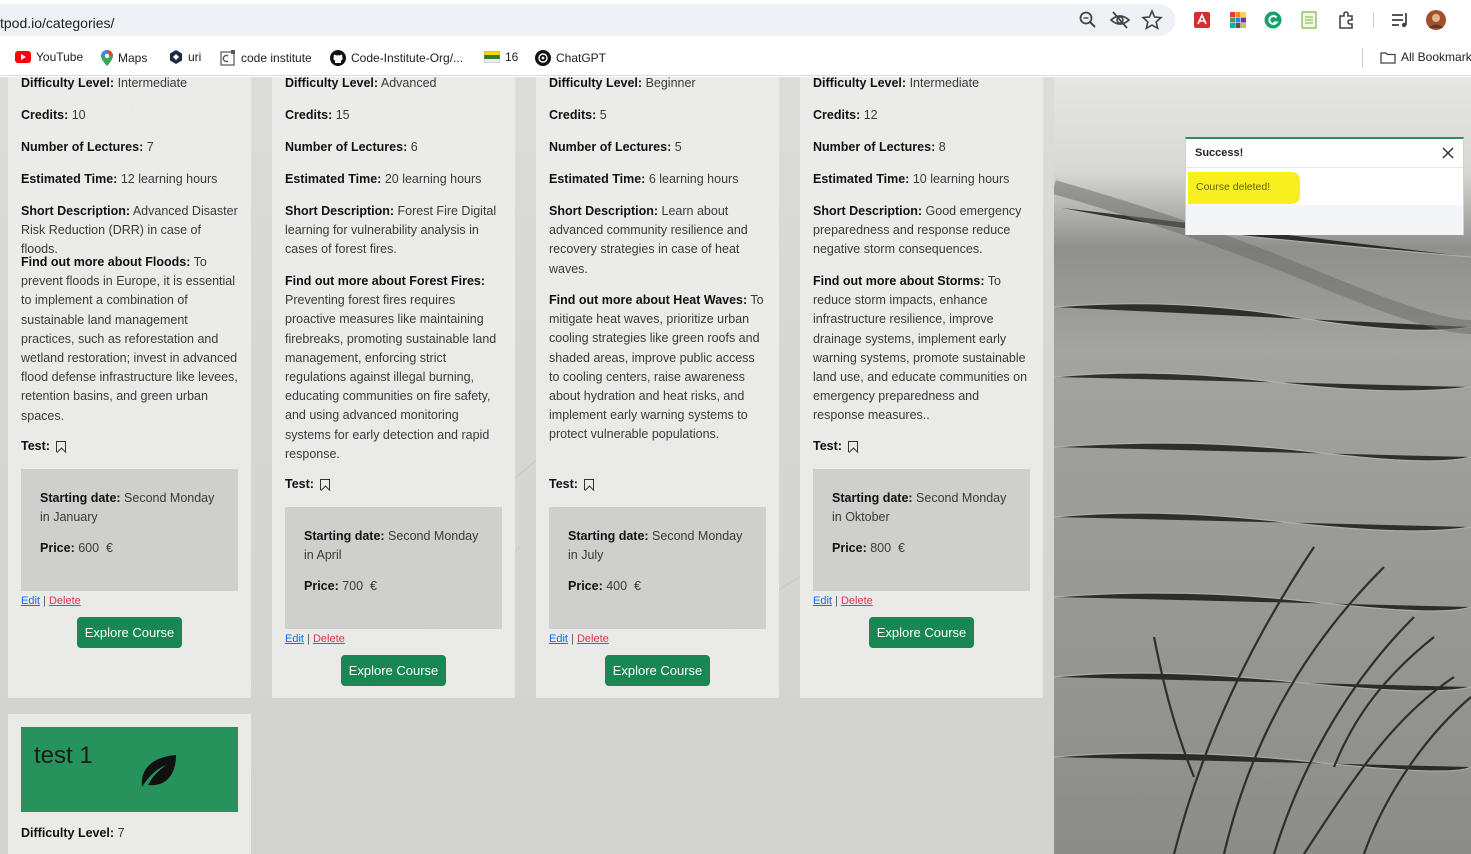 The height and width of the screenshot is (854, 1471). What do you see at coordinates (1388, 57) in the screenshot?
I see `folder-icon` at bounding box center [1388, 57].